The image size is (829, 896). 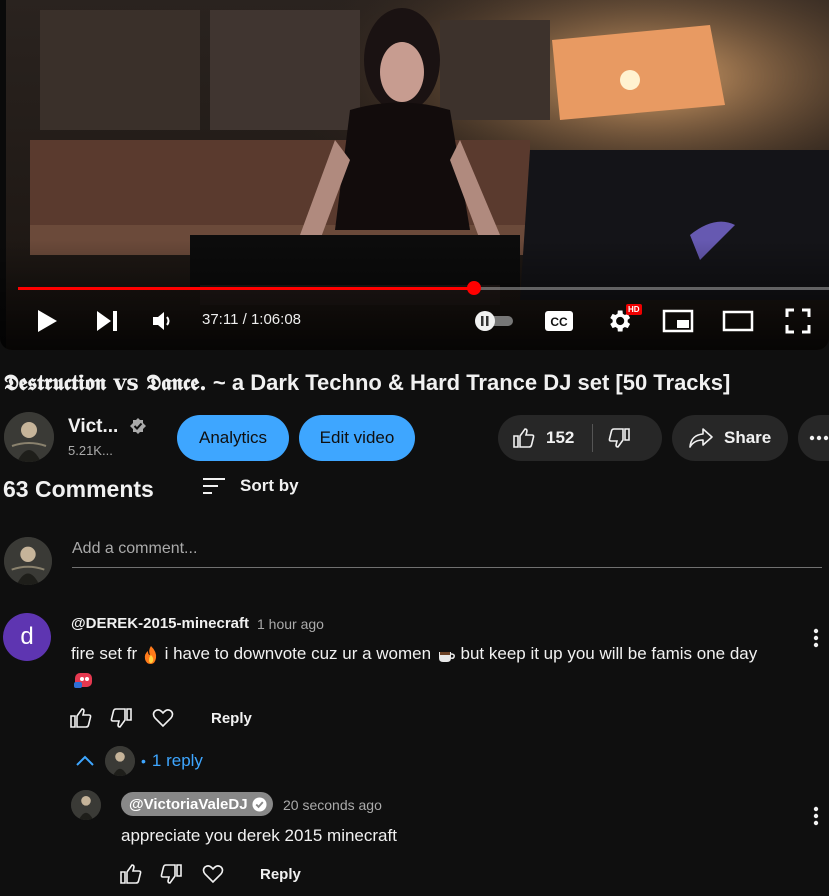 I want to click on sort-label: Sort by, so click(x=269, y=485).